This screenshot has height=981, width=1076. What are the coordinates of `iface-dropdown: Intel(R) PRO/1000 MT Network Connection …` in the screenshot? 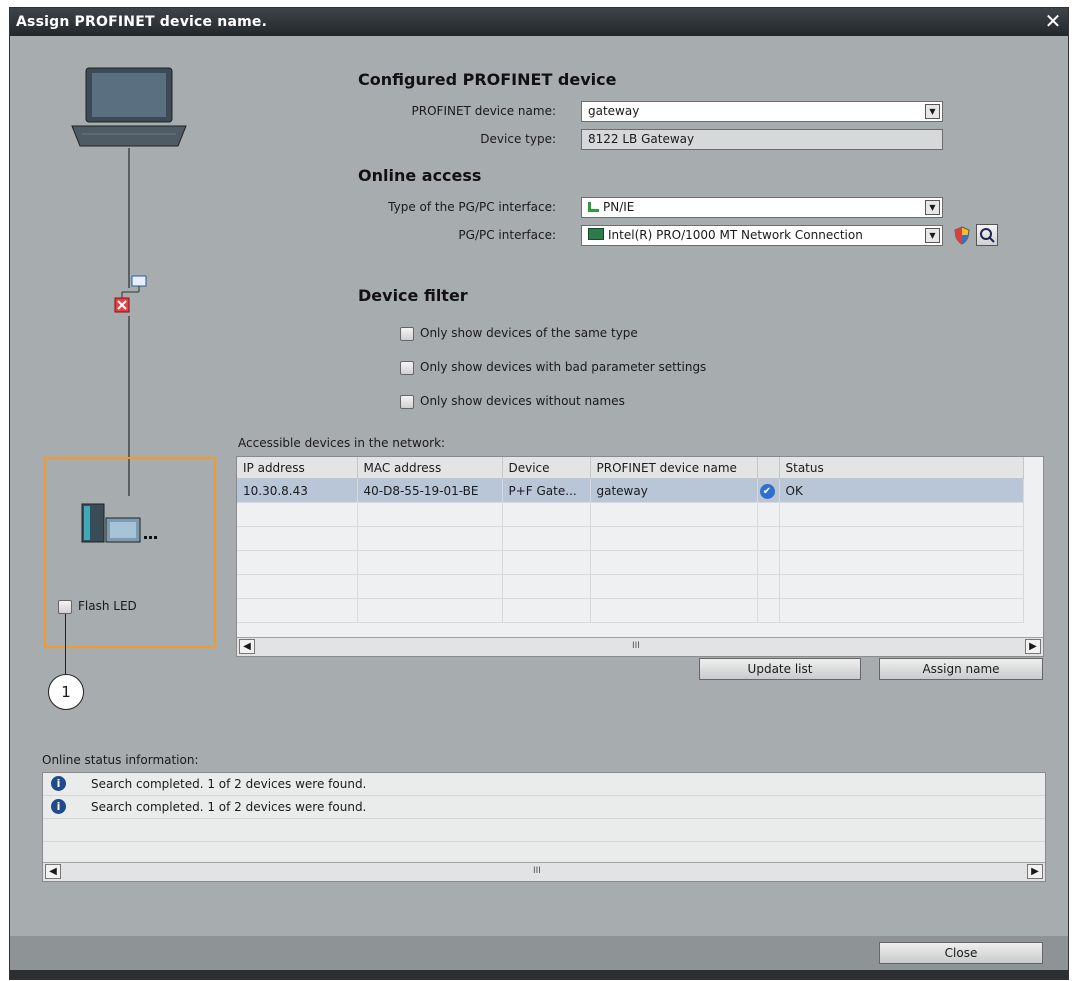 It's located at (762, 235).